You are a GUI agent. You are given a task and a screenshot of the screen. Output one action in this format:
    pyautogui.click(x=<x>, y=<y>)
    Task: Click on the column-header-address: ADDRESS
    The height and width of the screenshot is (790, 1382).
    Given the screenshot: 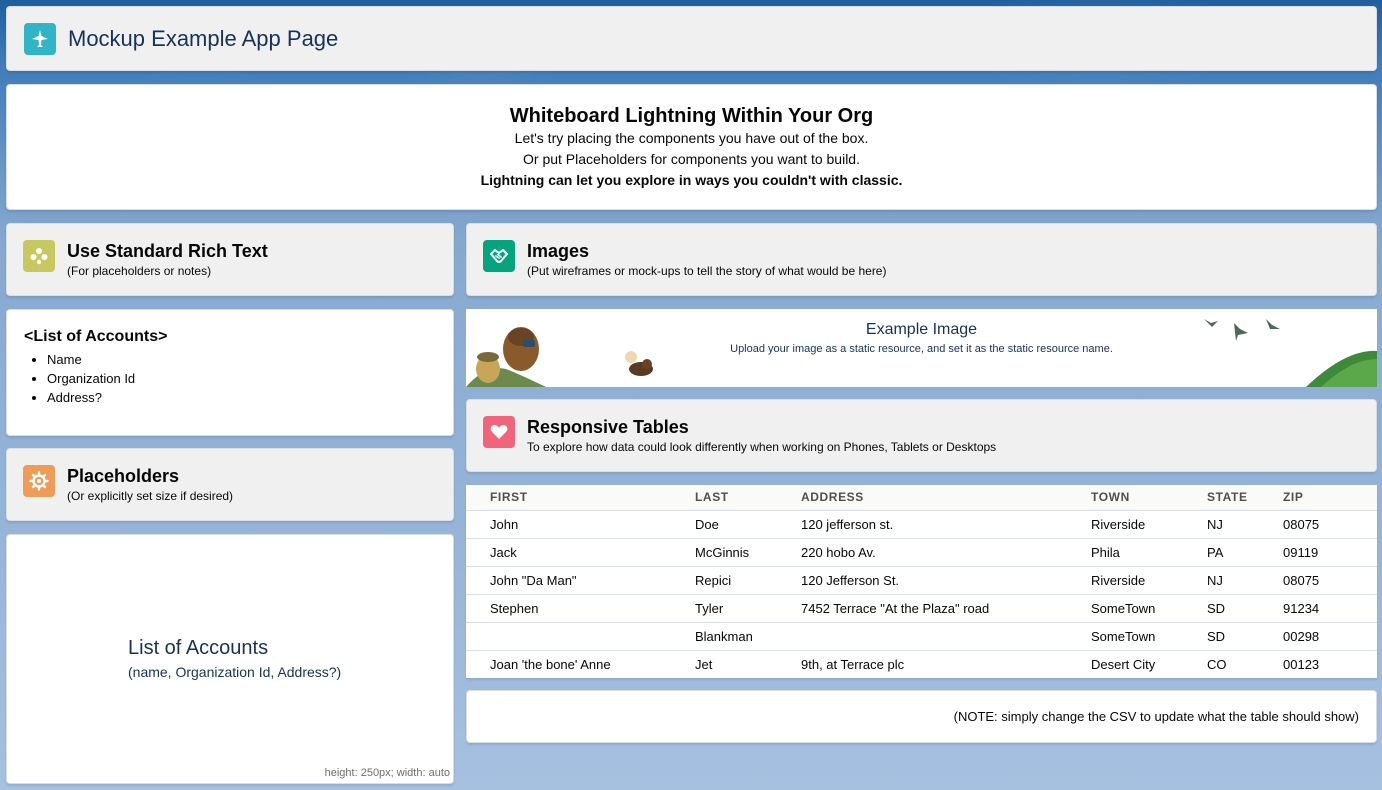 What is the action you would take?
    pyautogui.click(x=922, y=498)
    